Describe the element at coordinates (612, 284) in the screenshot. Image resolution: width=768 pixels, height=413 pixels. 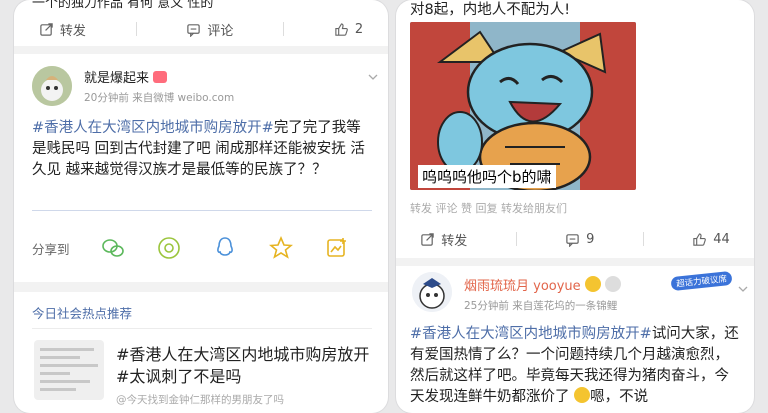
I see `panda-emoji-icon` at that location.